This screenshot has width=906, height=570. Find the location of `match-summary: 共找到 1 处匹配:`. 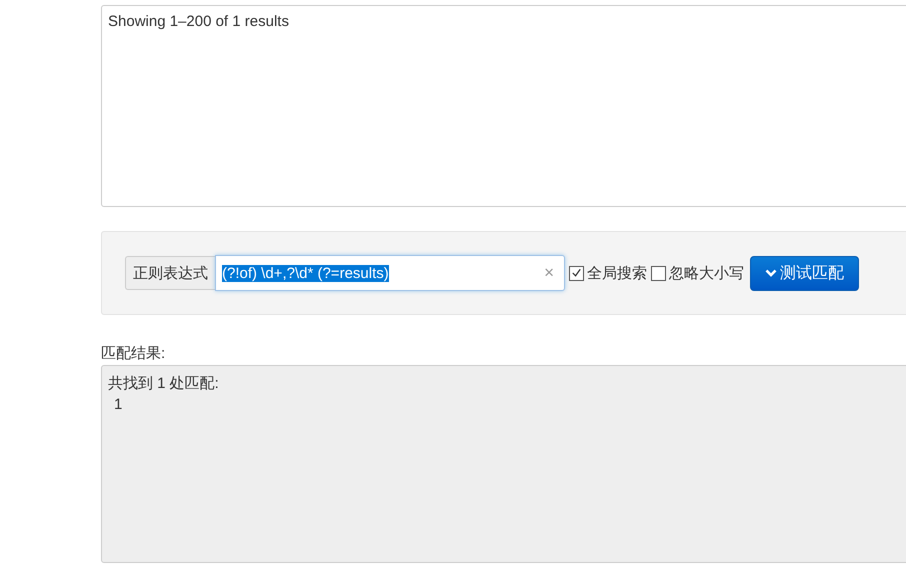

match-summary: 共找到 1 处匹配: is located at coordinates (164, 383).